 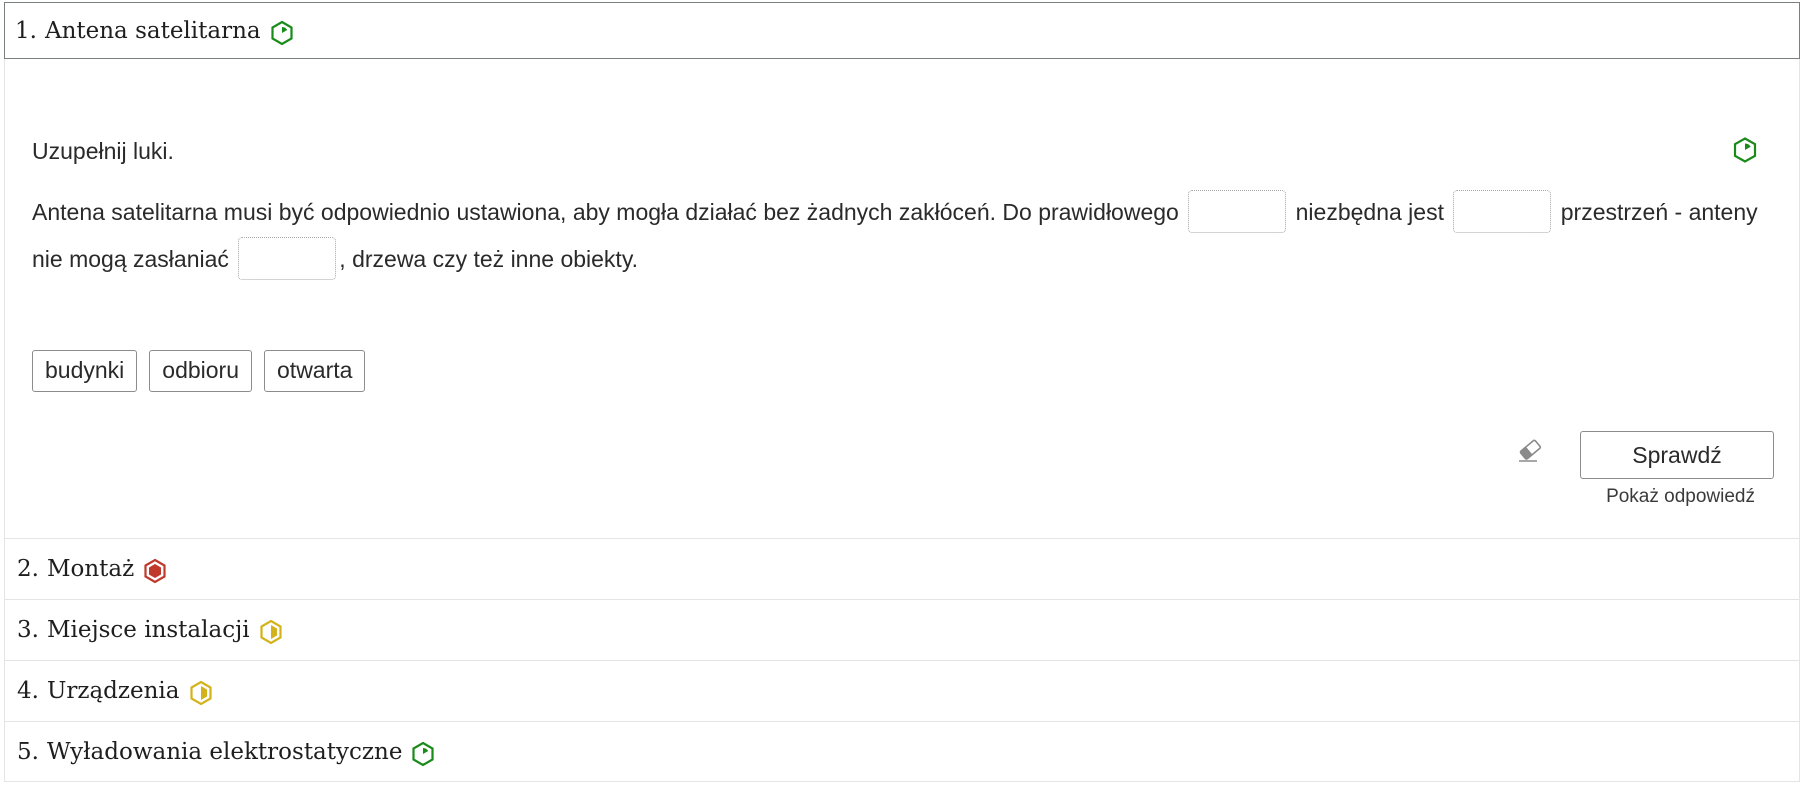 What do you see at coordinates (26, 30) in the screenshot?
I see `section-number: 1.` at bounding box center [26, 30].